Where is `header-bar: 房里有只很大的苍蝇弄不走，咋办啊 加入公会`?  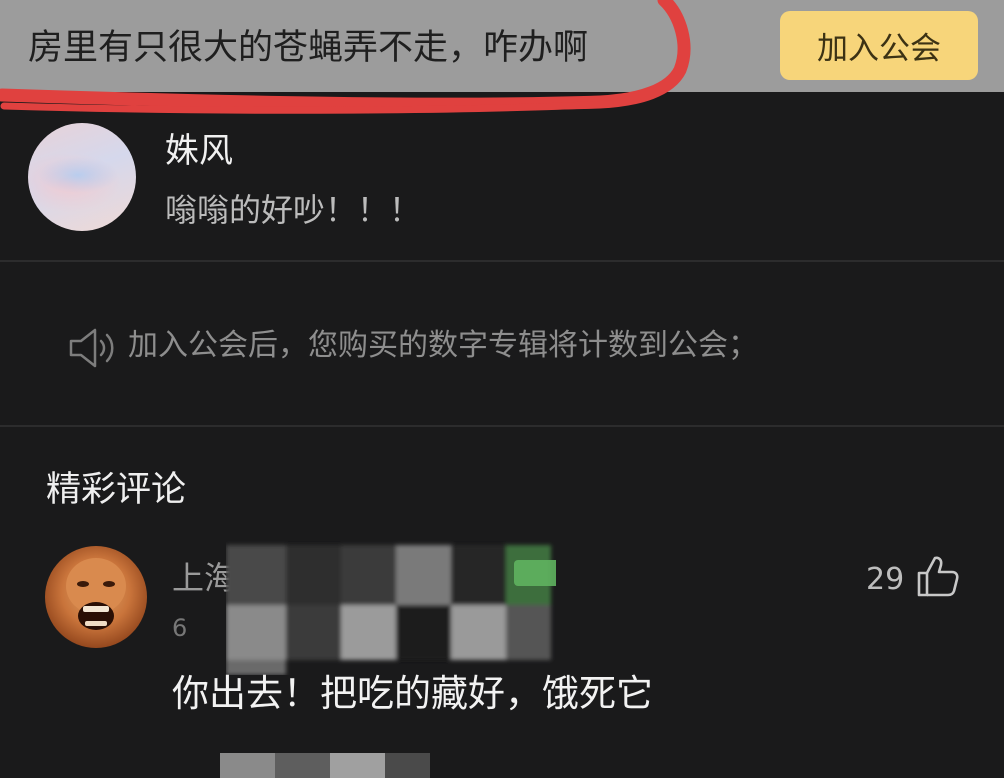
header-bar: 房里有只很大的苍蝇弄不走，咋办啊 加入公会 is located at coordinates (502, 46).